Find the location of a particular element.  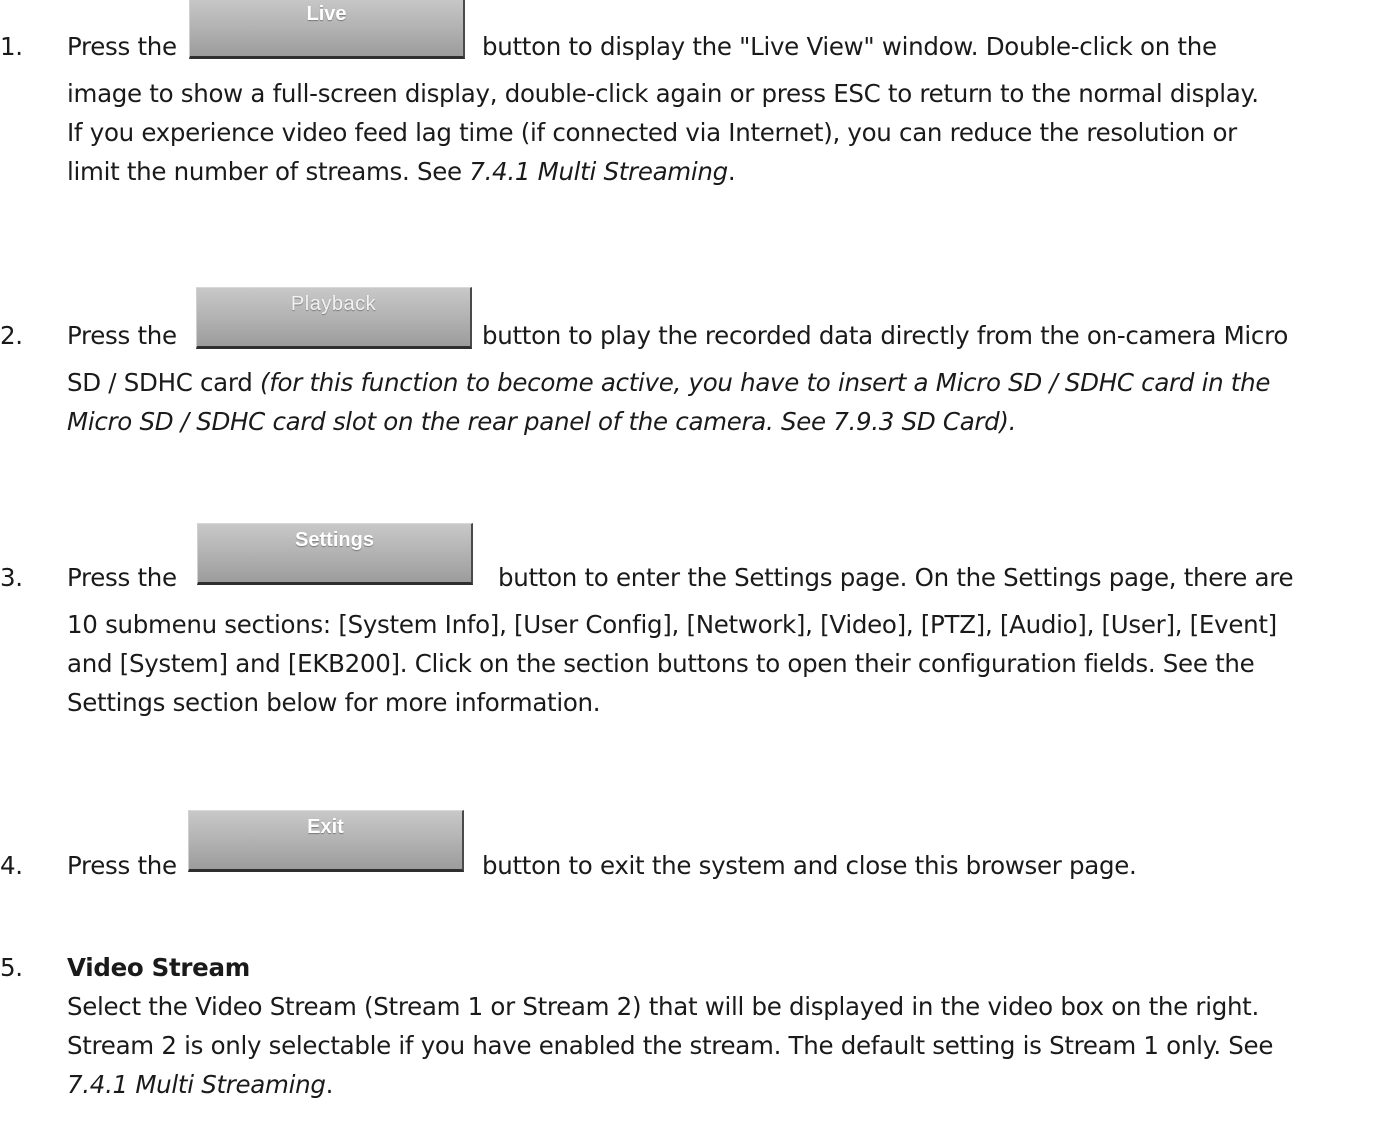

item-number: 2. is located at coordinates (11, 335).